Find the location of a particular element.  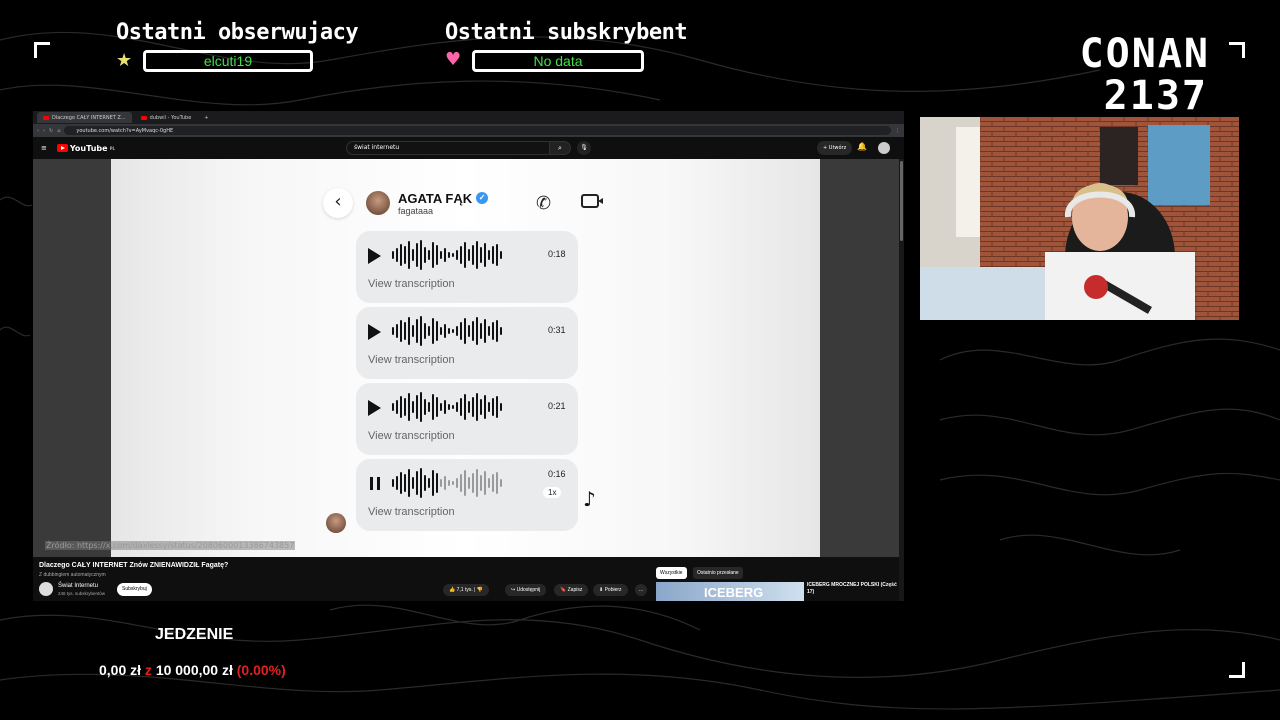

chip-all: Wszystkie is located at coordinates (671, 573).